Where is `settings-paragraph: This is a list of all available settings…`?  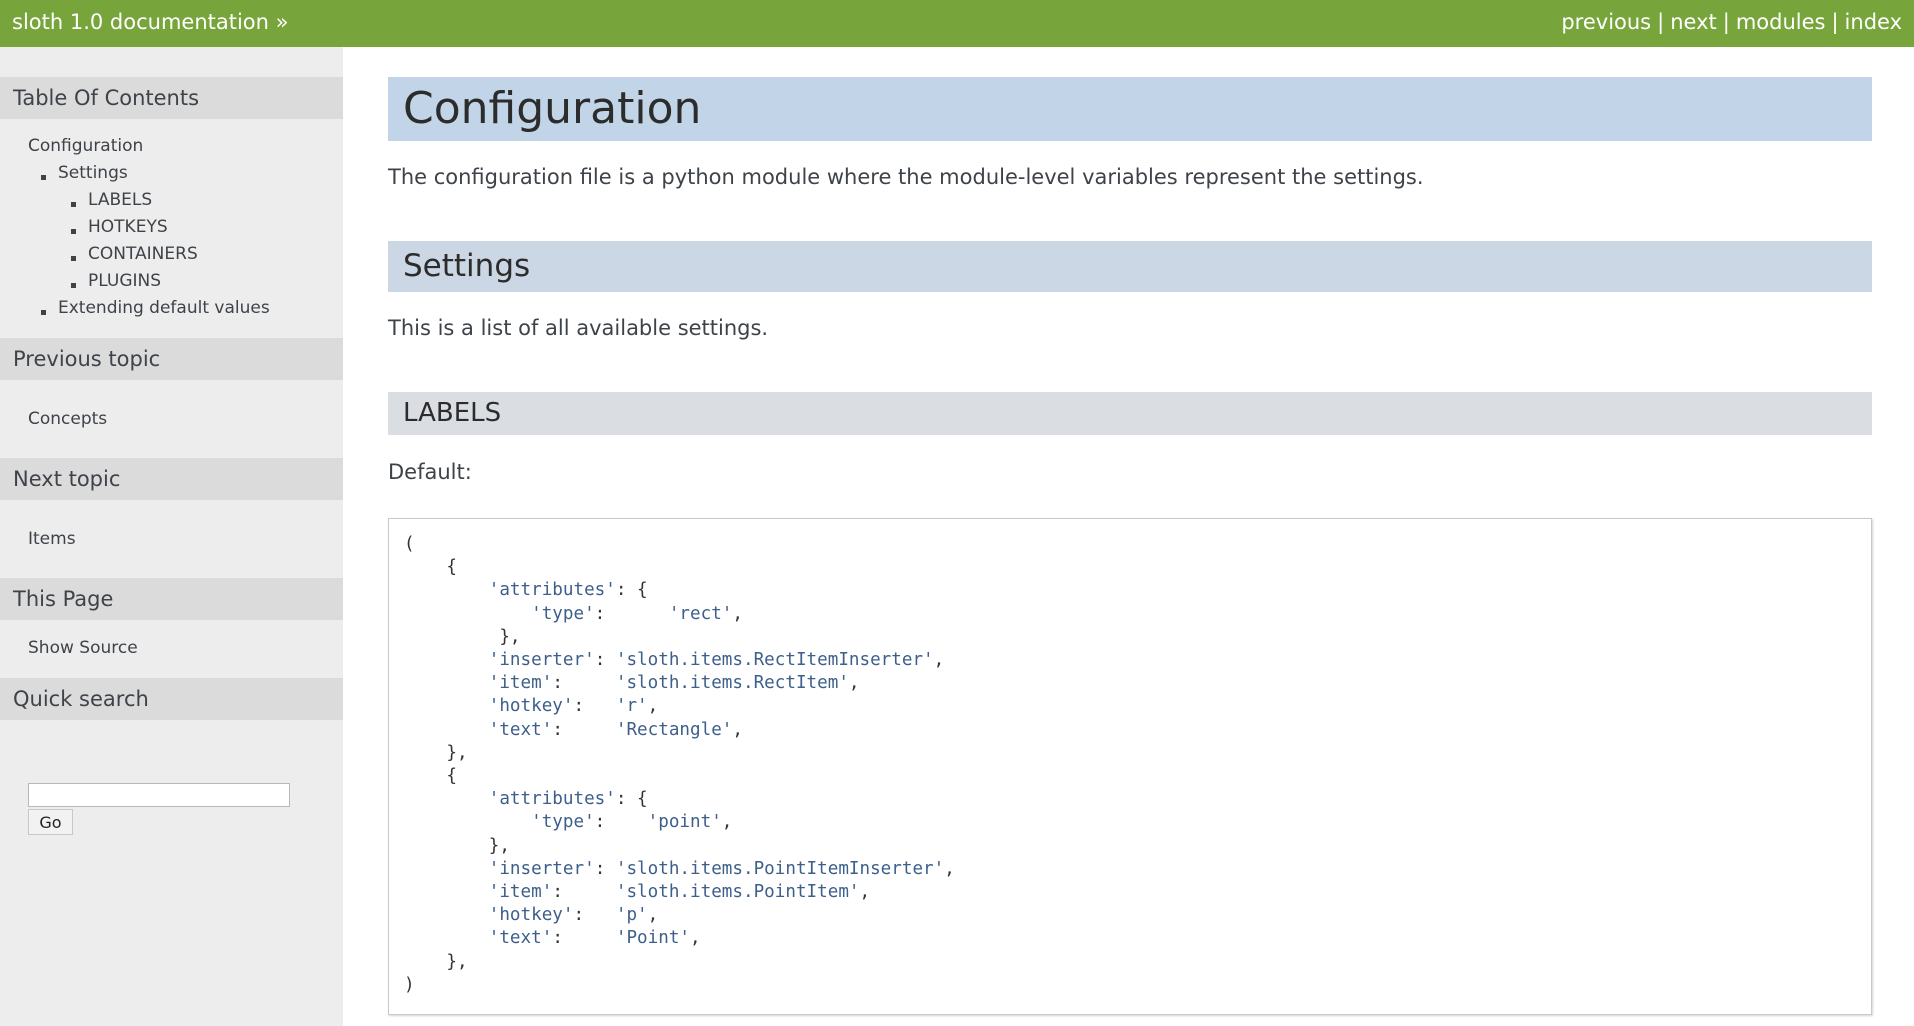
settings-paragraph: This is a list of all available settings… is located at coordinates (578, 328).